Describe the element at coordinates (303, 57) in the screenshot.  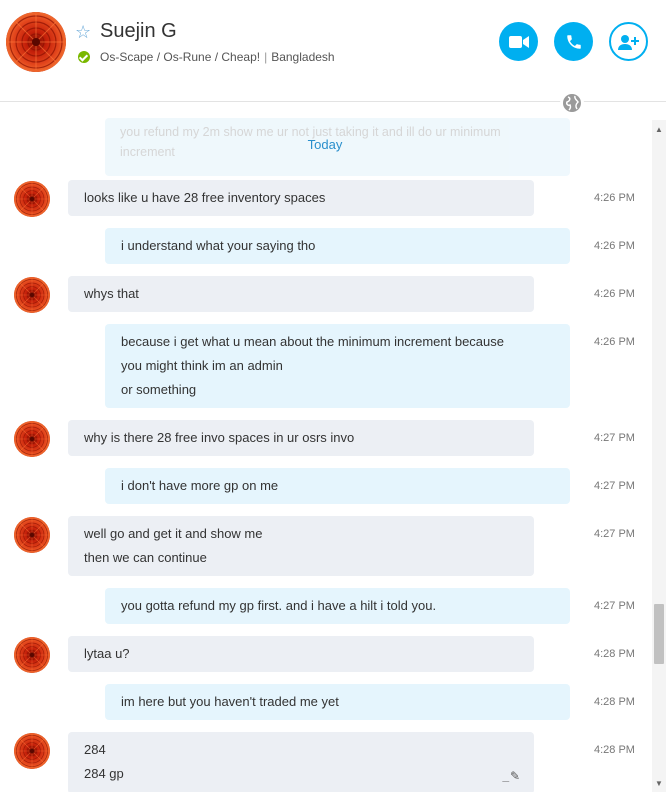
I see `location-text: Bangladesh` at that location.